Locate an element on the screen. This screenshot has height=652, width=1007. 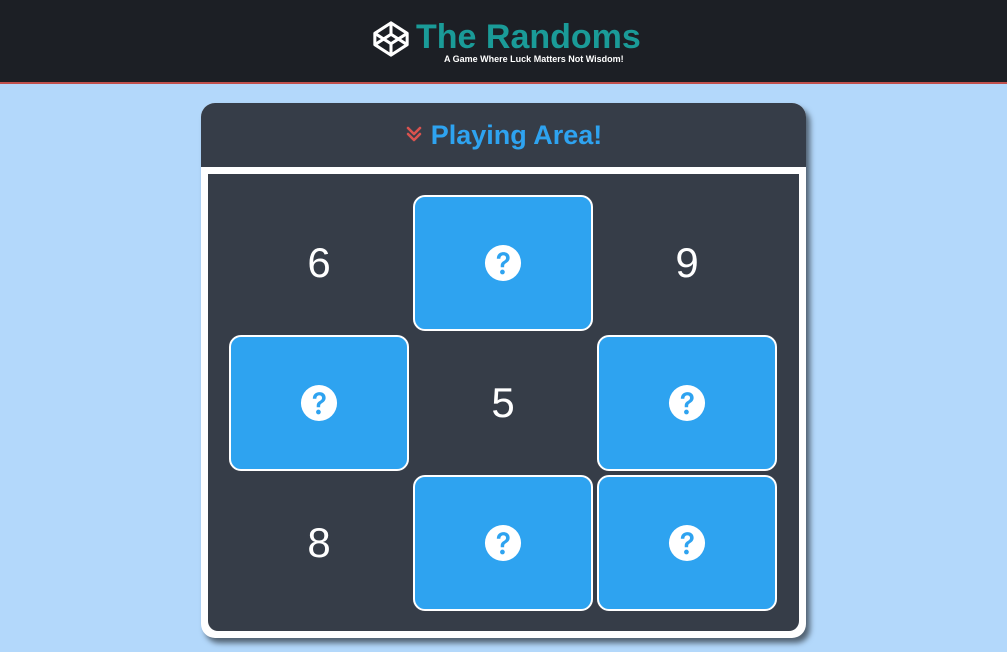
panel-title-text: Playing Area! is located at coordinates (516, 134).